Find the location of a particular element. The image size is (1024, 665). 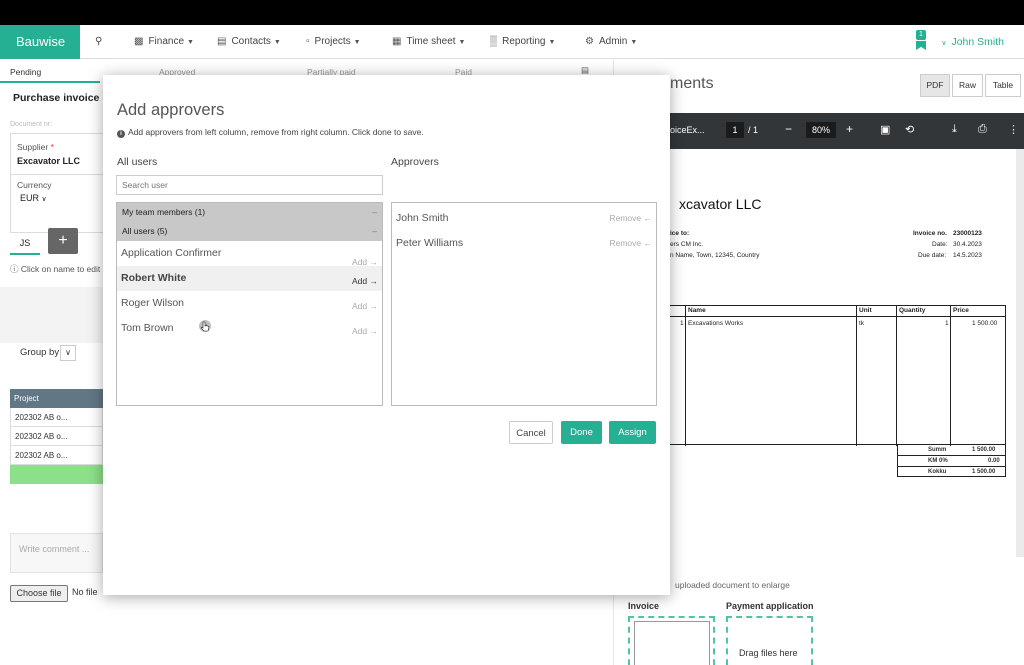

user-item: Application Confirmer is located at coordinates (177, 253).